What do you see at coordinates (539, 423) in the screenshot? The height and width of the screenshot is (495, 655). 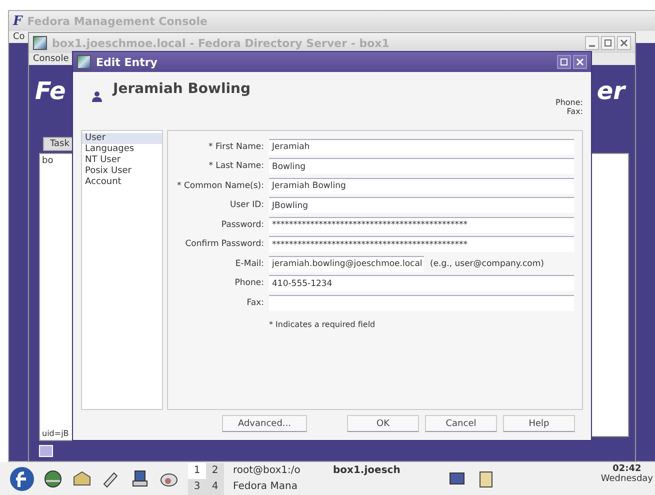 I see `dialog-button: Help` at bounding box center [539, 423].